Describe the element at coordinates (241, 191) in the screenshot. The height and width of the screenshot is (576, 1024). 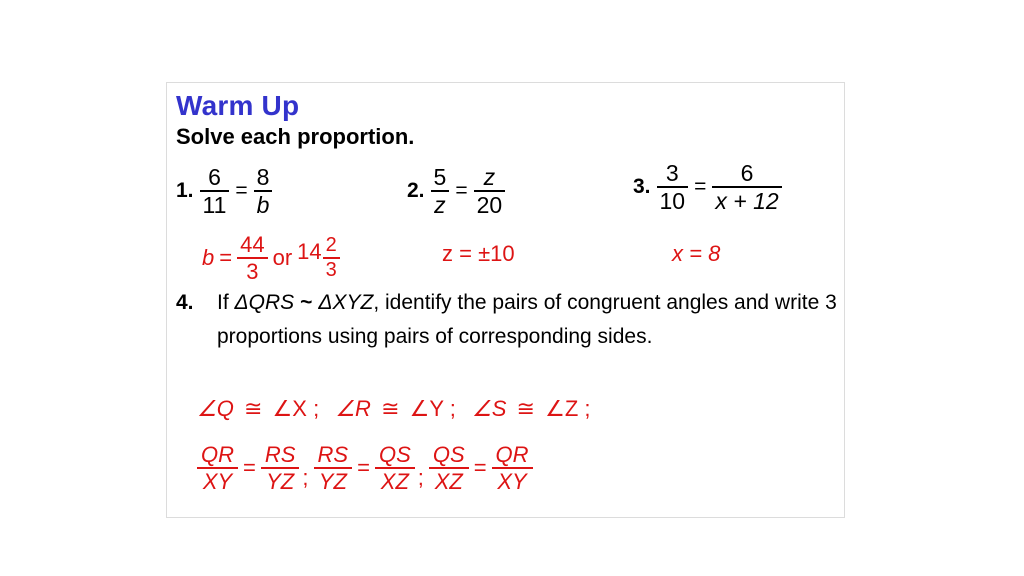
I see `problem-1-equals: =` at that location.